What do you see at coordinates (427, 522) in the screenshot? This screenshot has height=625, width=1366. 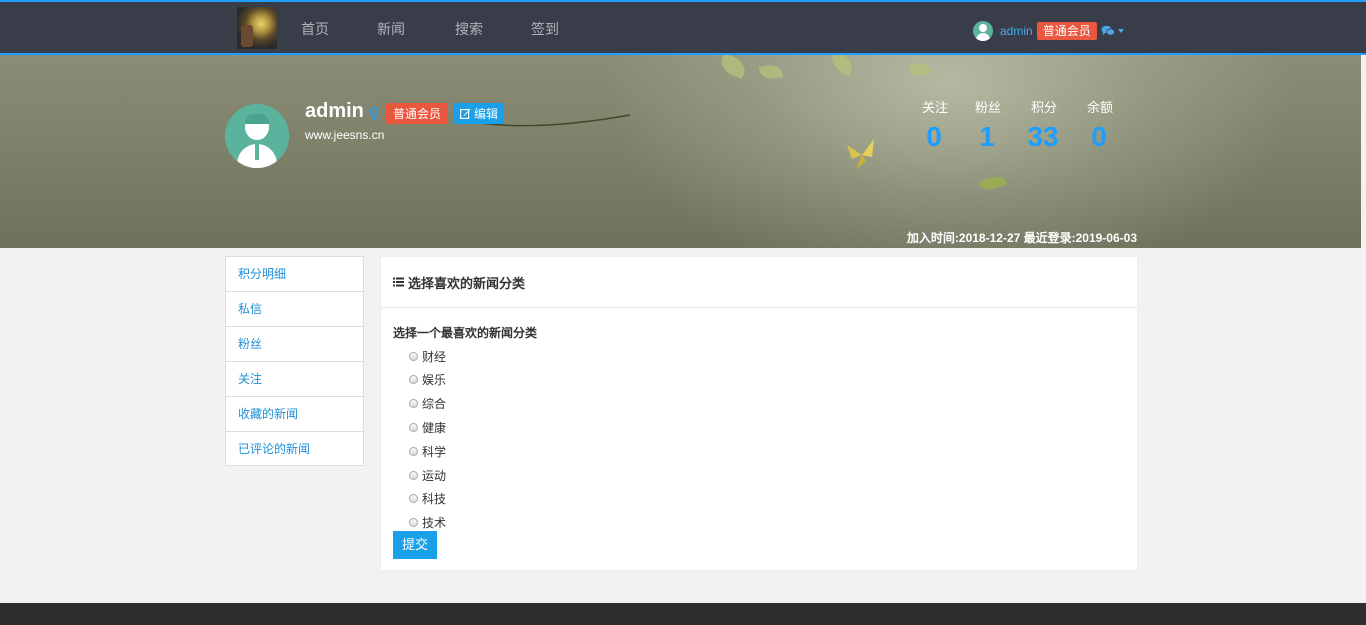 I see `option-technology: 技术` at bounding box center [427, 522].